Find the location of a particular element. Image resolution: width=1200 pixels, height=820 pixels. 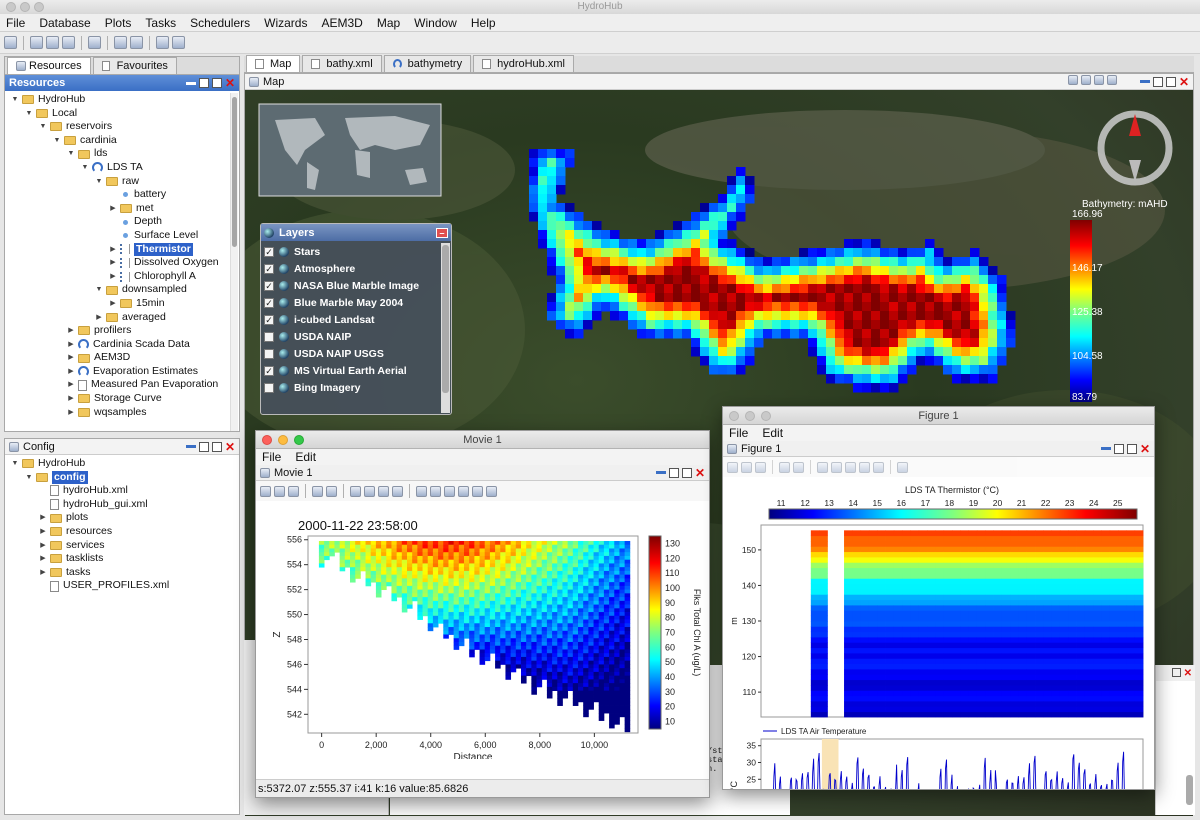

tree-item-aem3d: ▶ AEM3D is located at coordinates (119, 358).